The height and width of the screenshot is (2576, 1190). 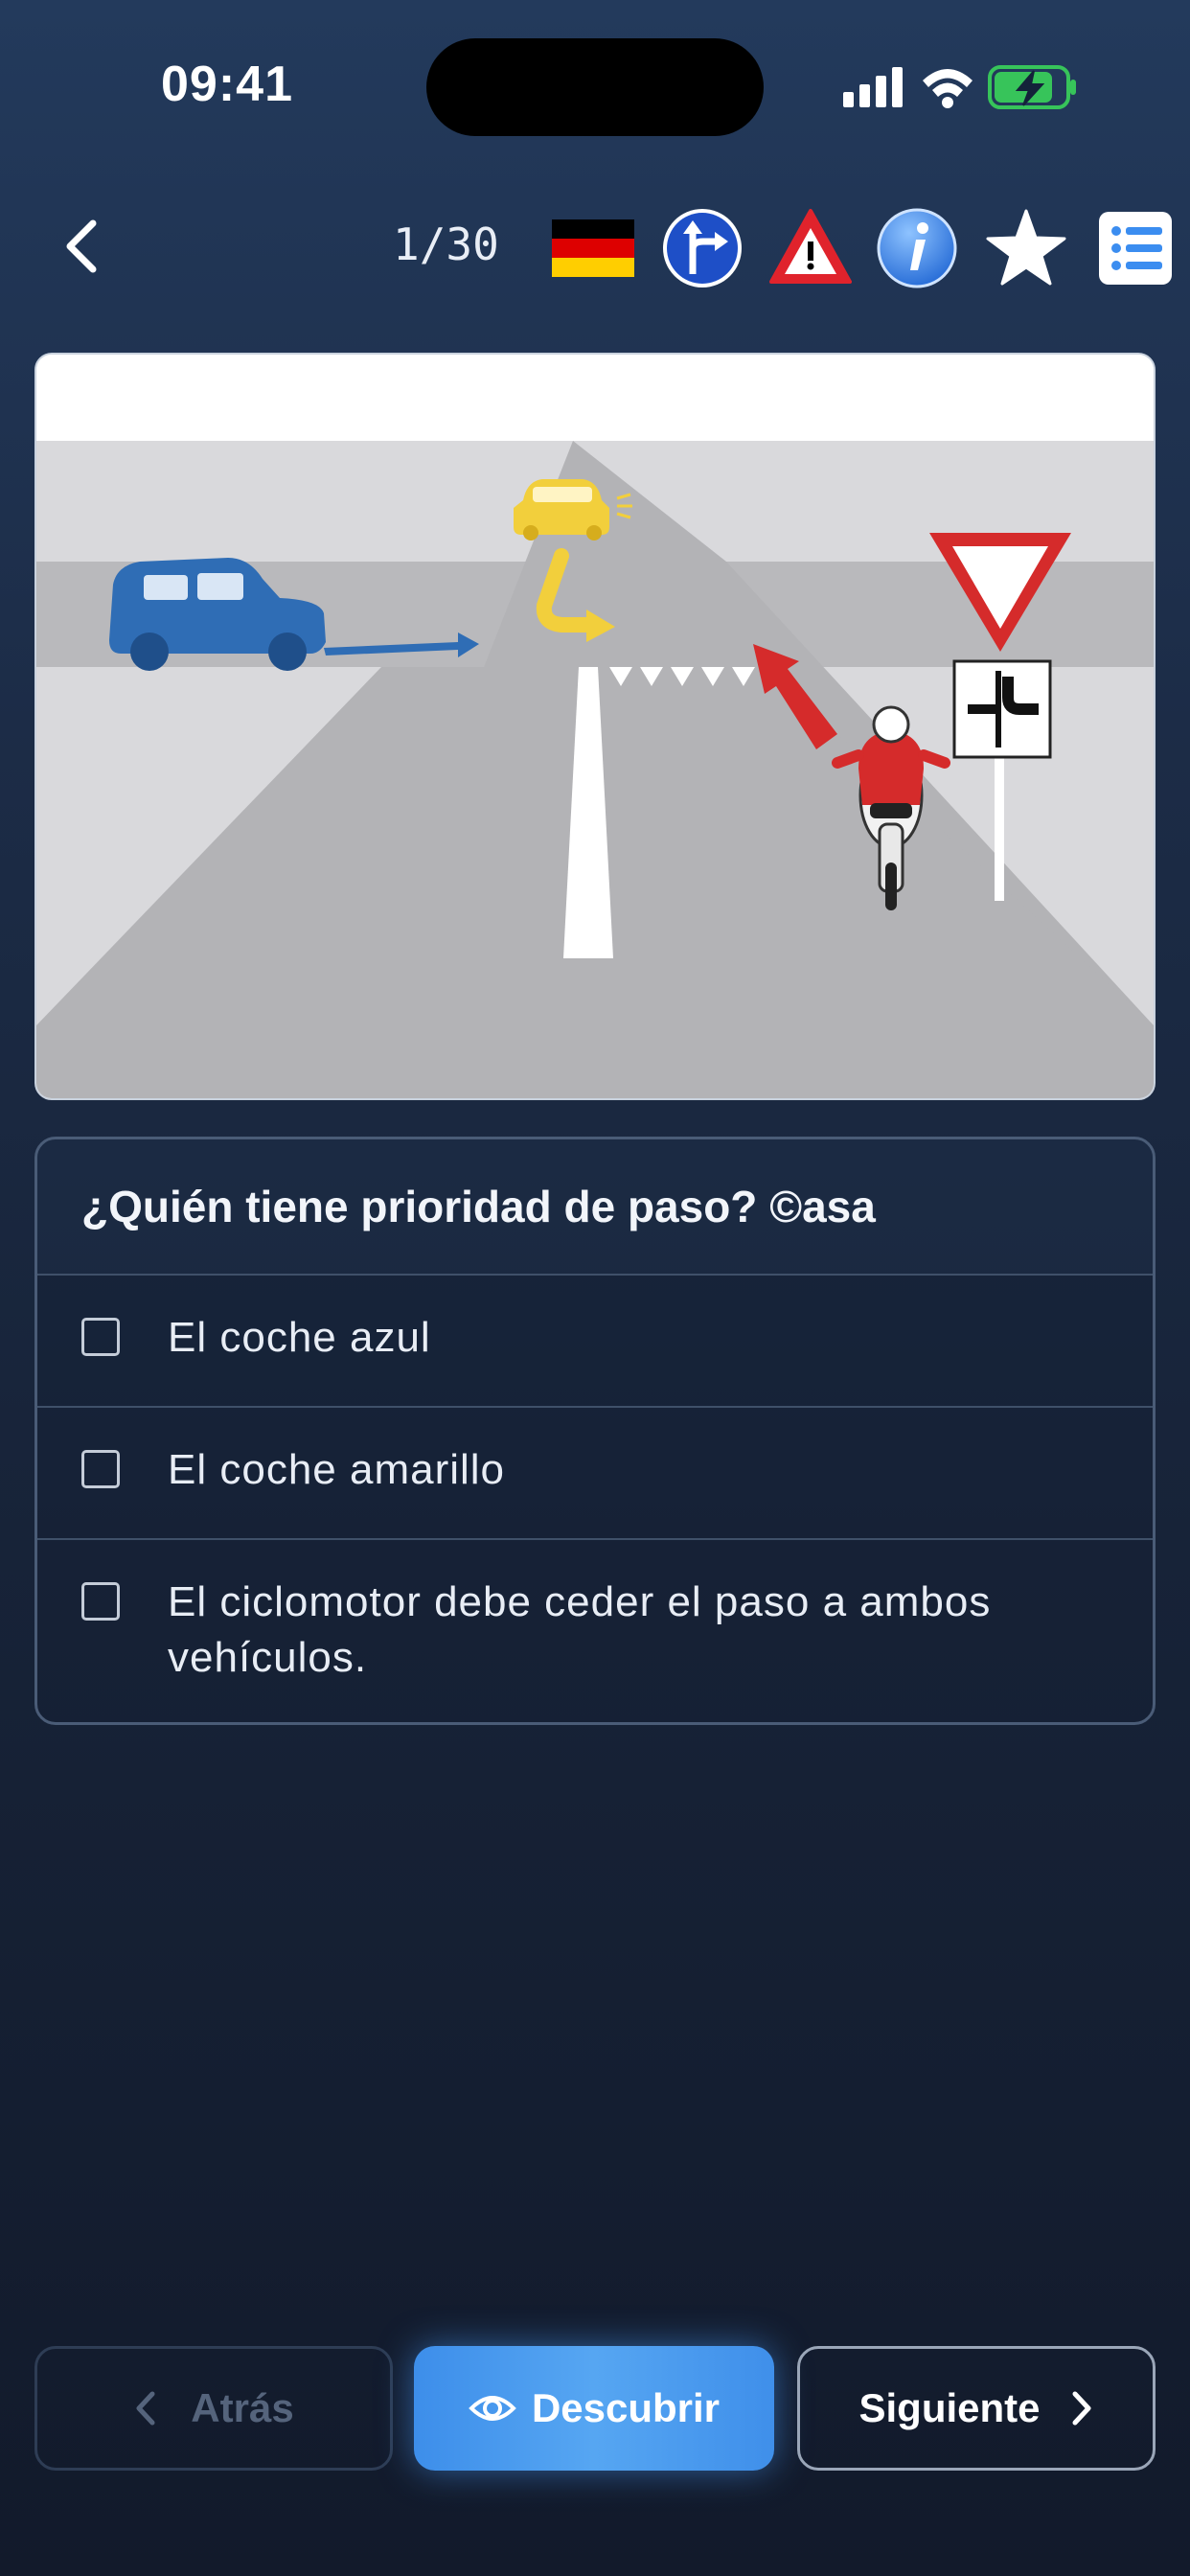 I want to click on back-chevron-icon, so click(x=82, y=246).